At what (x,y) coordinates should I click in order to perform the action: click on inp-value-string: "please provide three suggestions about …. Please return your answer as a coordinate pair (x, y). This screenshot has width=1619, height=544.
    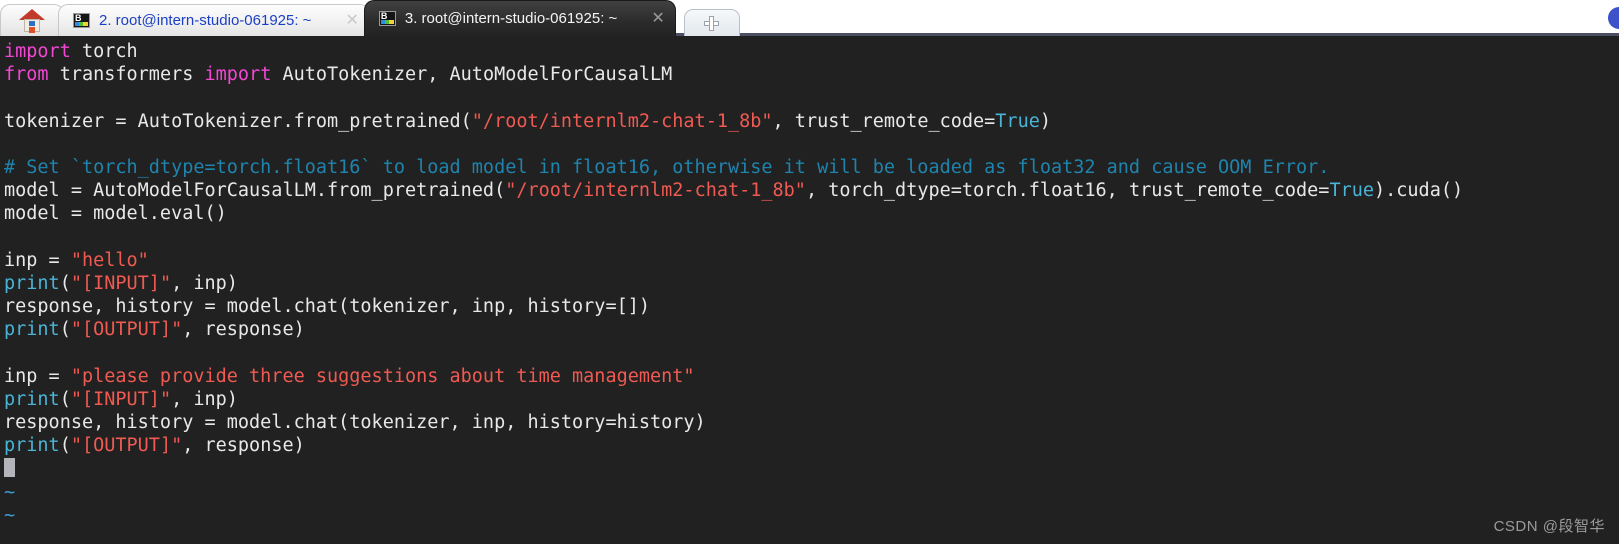
    Looking at the image, I should click on (382, 376).